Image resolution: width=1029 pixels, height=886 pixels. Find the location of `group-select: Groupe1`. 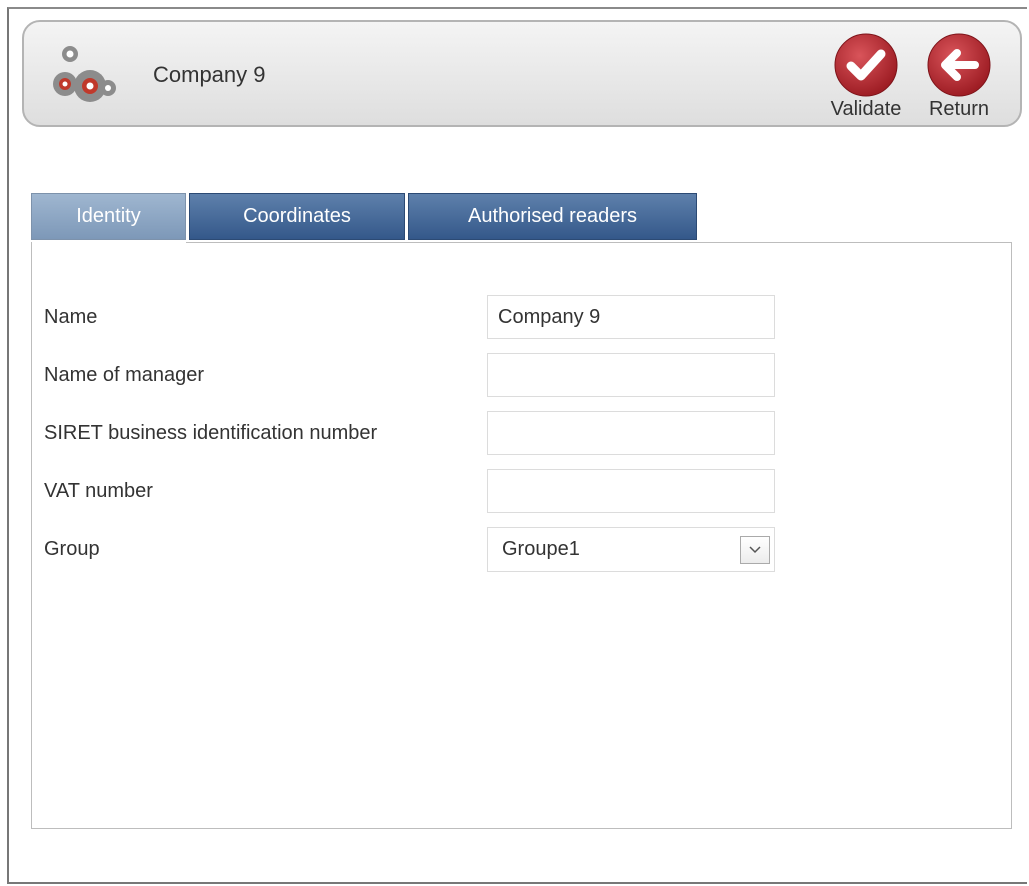

group-select: Groupe1 is located at coordinates (631, 549).